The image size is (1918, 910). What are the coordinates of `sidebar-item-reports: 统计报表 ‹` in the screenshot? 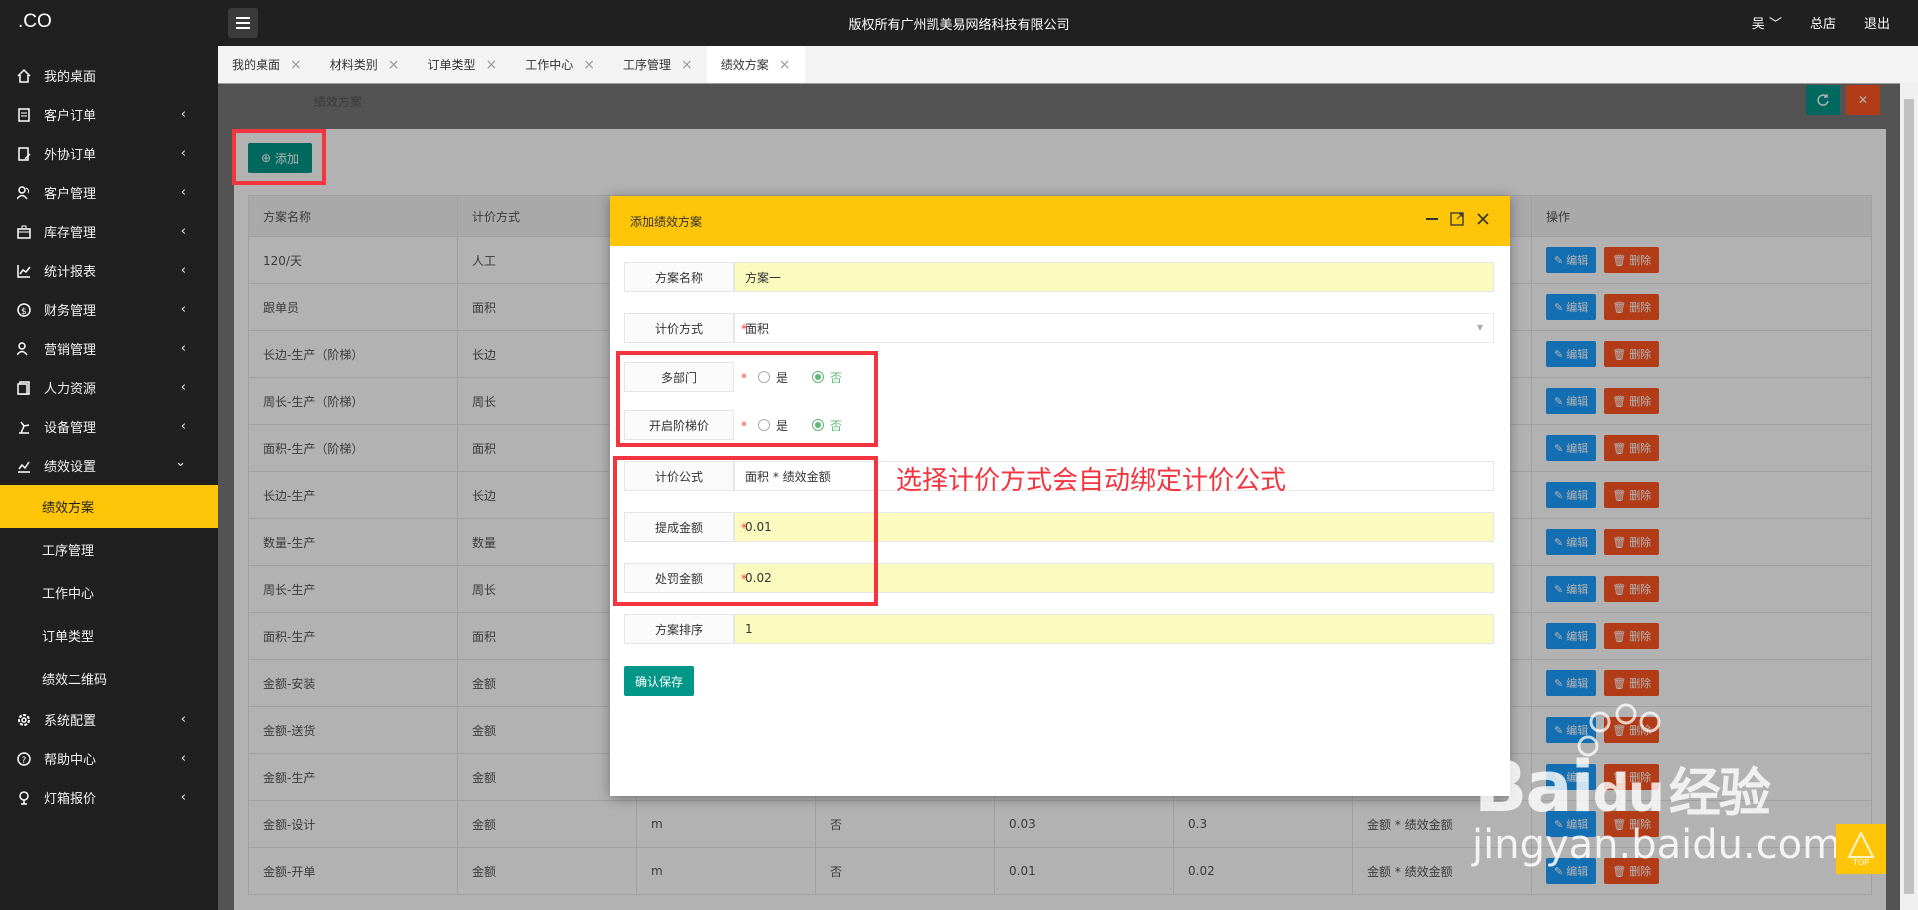 It's located at (109, 270).